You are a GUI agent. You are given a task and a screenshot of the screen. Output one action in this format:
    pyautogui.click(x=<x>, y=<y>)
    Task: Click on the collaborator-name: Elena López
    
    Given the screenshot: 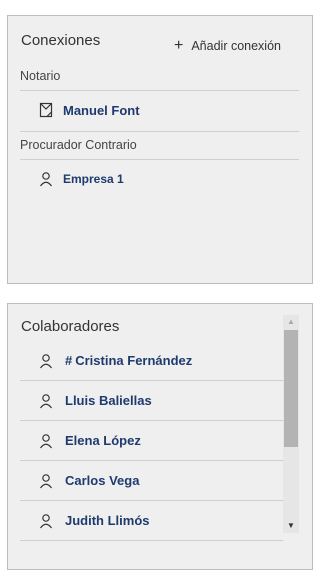 What is the action you would take?
    pyautogui.click(x=103, y=440)
    